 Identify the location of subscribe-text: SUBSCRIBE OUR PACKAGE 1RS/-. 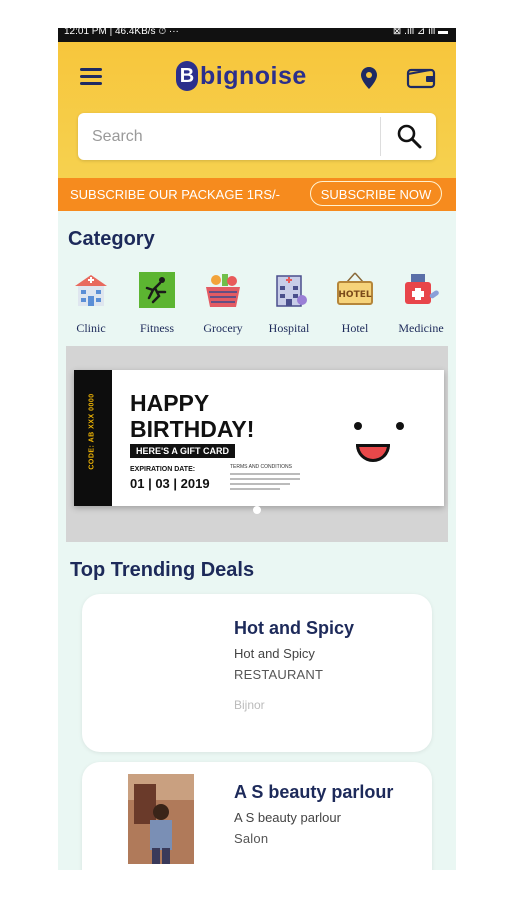
(175, 194).